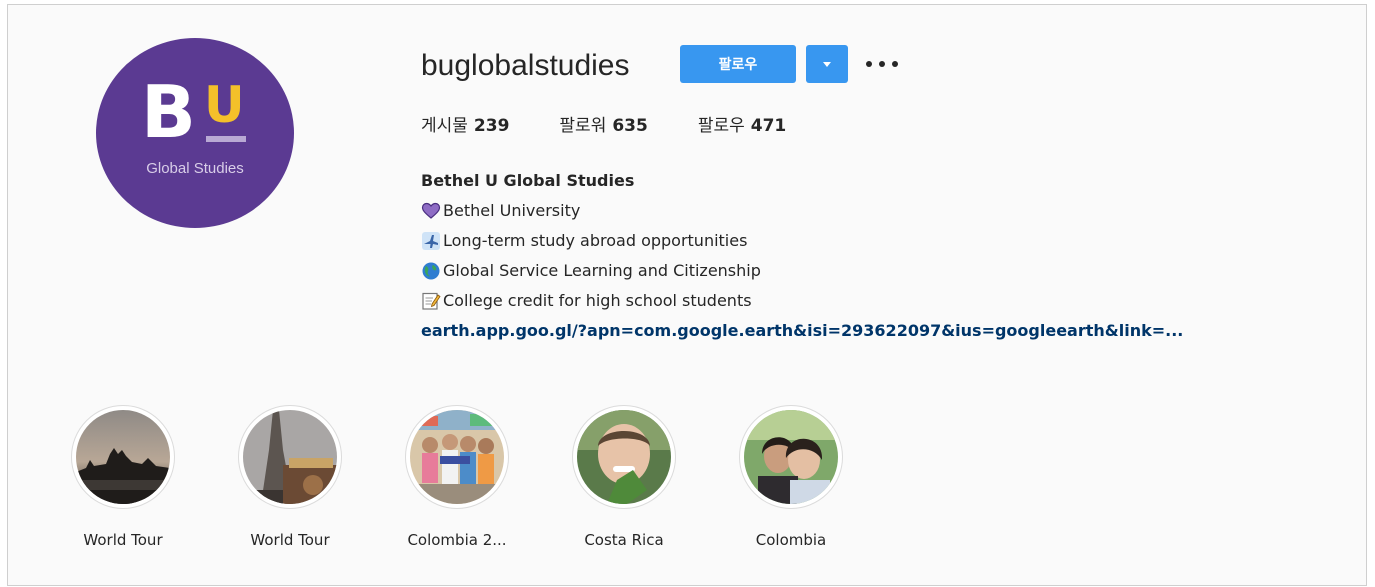 The image size is (1375, 587). What do you see at coordinates (802, 241) in the screenshot?
I see `bio-line: Long-term study abroad opportunities` at bounding box center [802, 241].